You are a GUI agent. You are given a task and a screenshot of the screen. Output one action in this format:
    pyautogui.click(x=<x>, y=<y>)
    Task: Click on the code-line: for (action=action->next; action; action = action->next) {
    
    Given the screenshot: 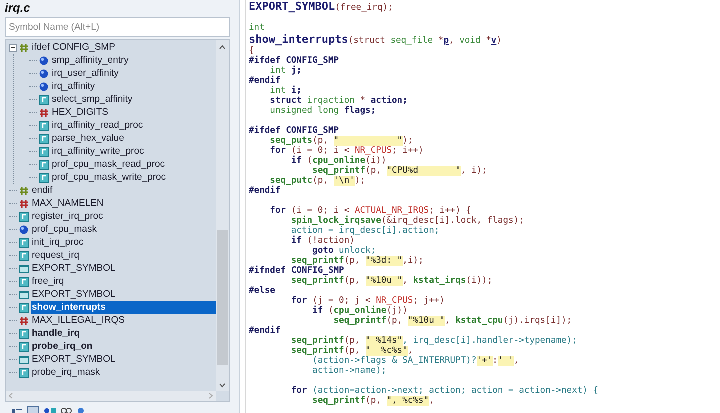 What is the action you would take?
    pyautogui.click(x=445, y=391)
    